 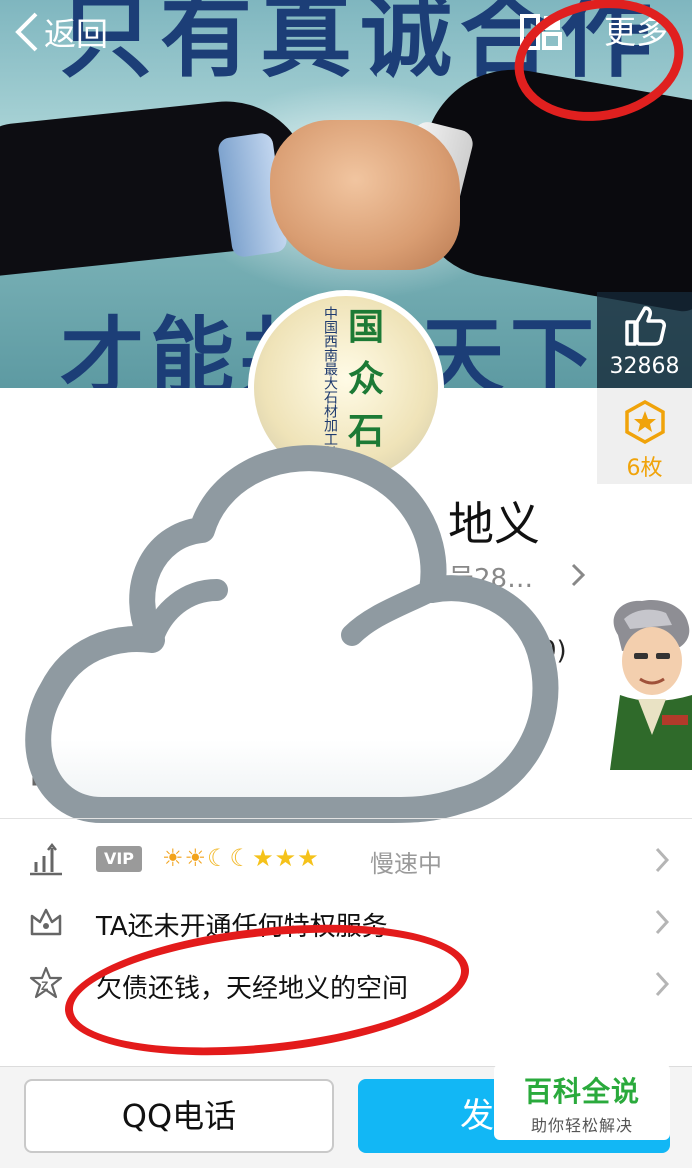 I want to click on back-button: 返回, so click(x=61, y=32).